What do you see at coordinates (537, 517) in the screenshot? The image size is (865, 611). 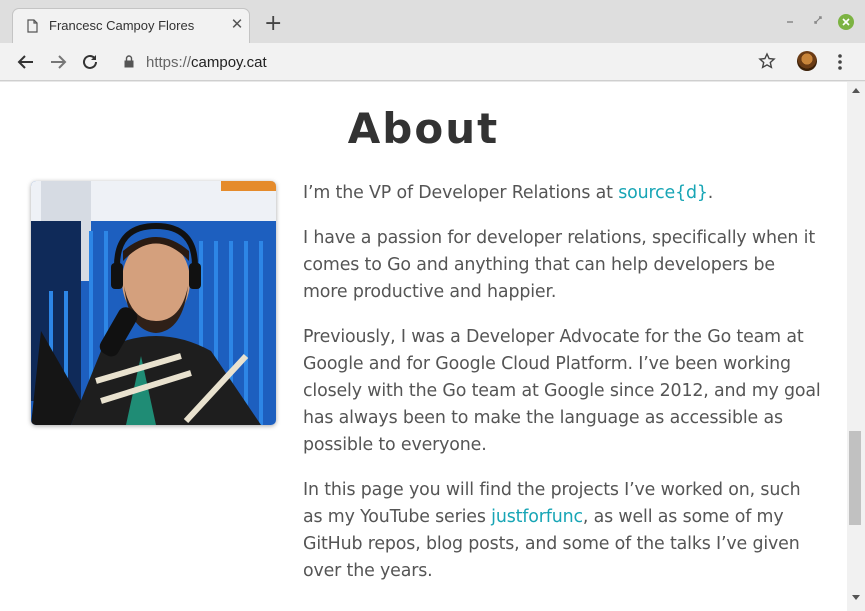 I see `justforfunc-link: justforfunc` at bounding box center [537, 517].